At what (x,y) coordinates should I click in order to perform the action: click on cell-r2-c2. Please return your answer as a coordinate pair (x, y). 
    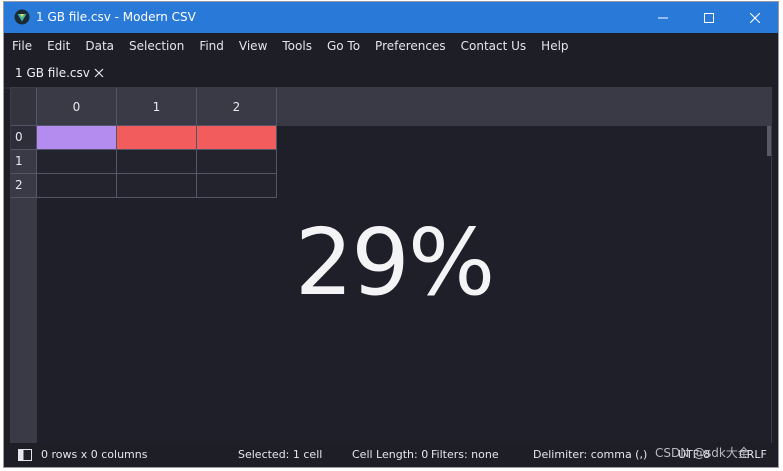
    Looking at the image, I should click on (237, 186).